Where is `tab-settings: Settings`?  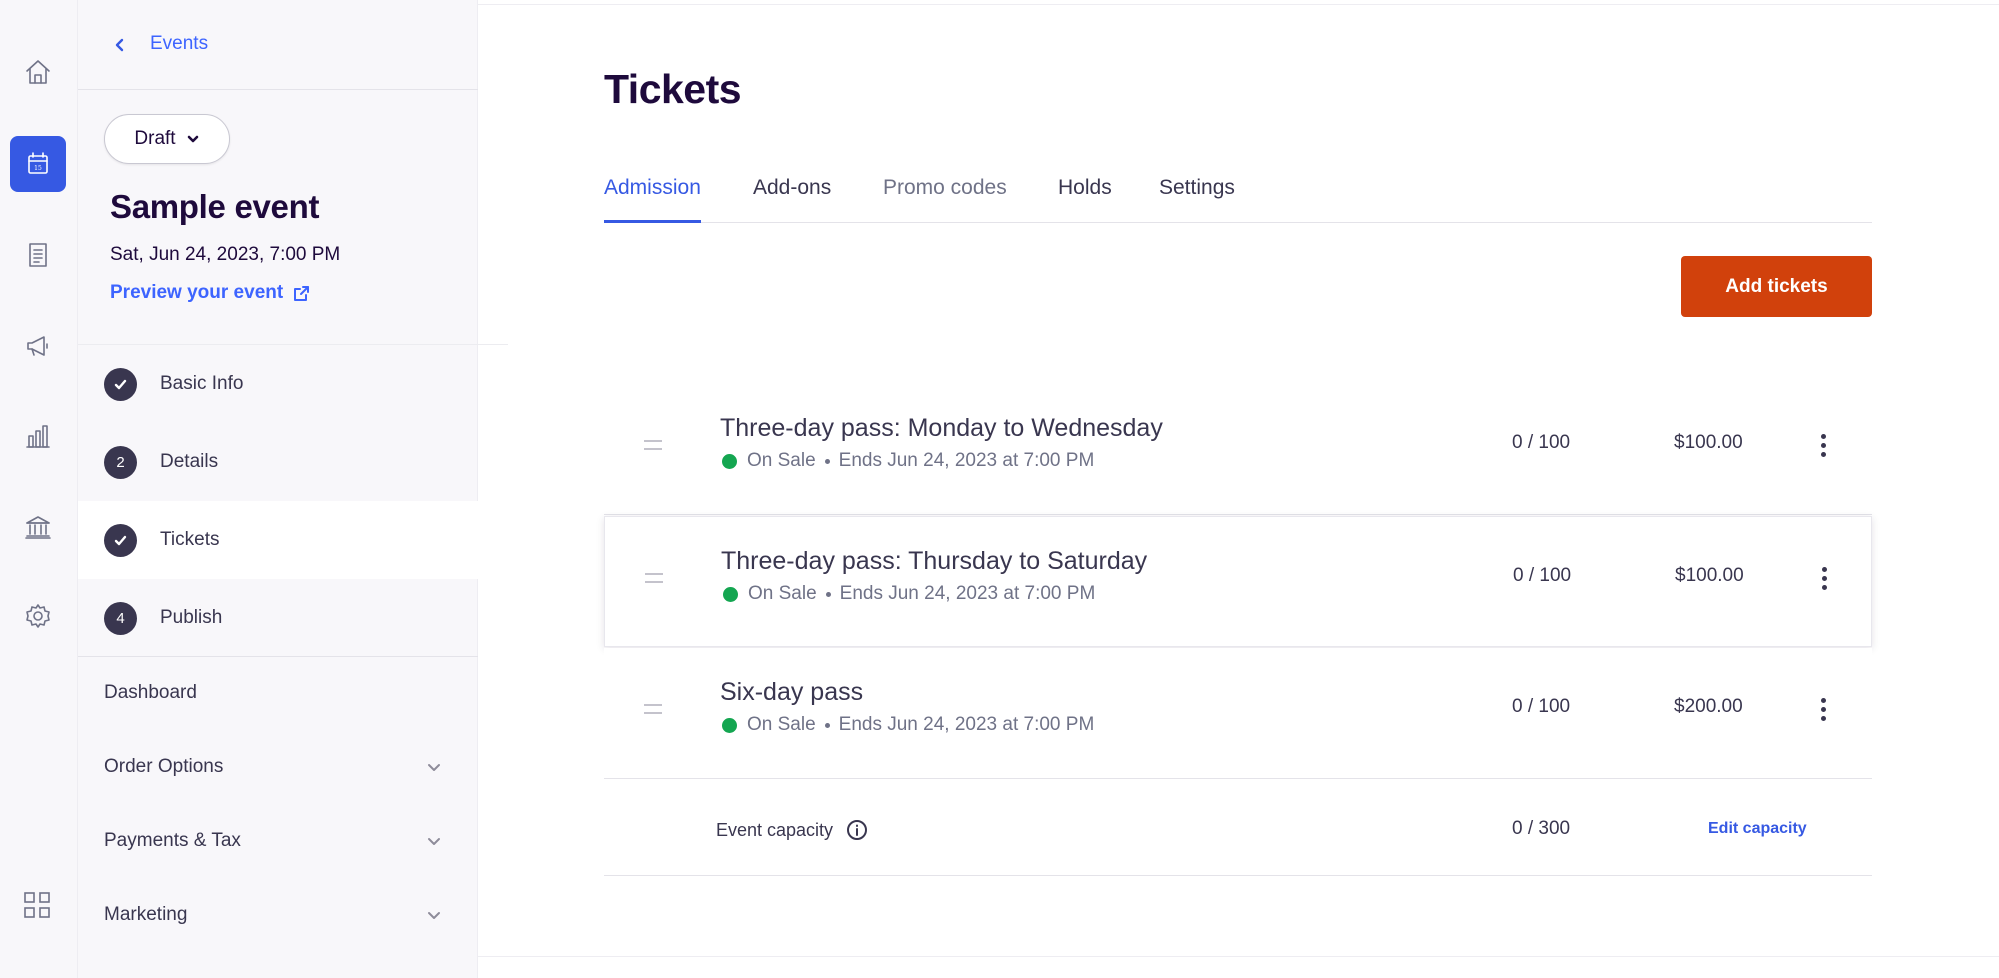 tab-settings: Settings is located at coordinates (1197, 196).